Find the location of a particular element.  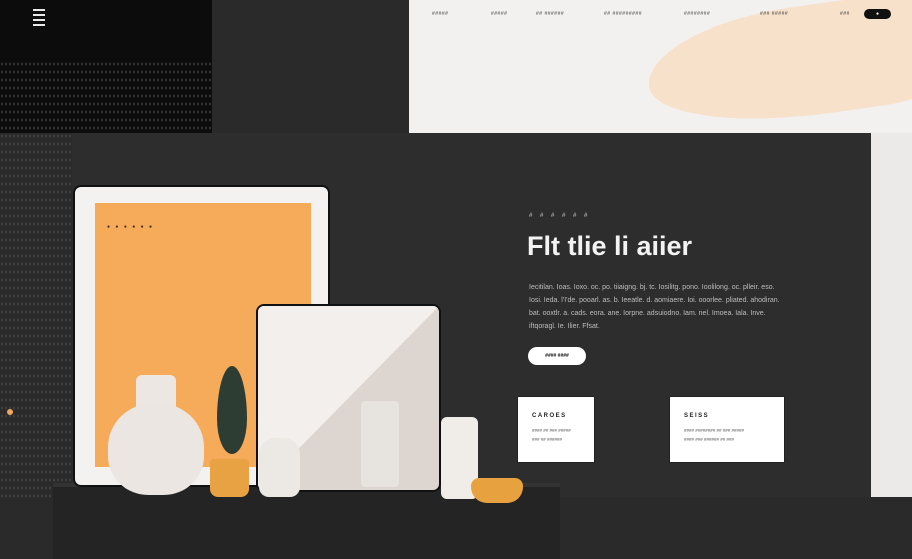

info-card-1: CAROES #### ## ### ##### ### ## ###### is located at coordinates (556, 429).